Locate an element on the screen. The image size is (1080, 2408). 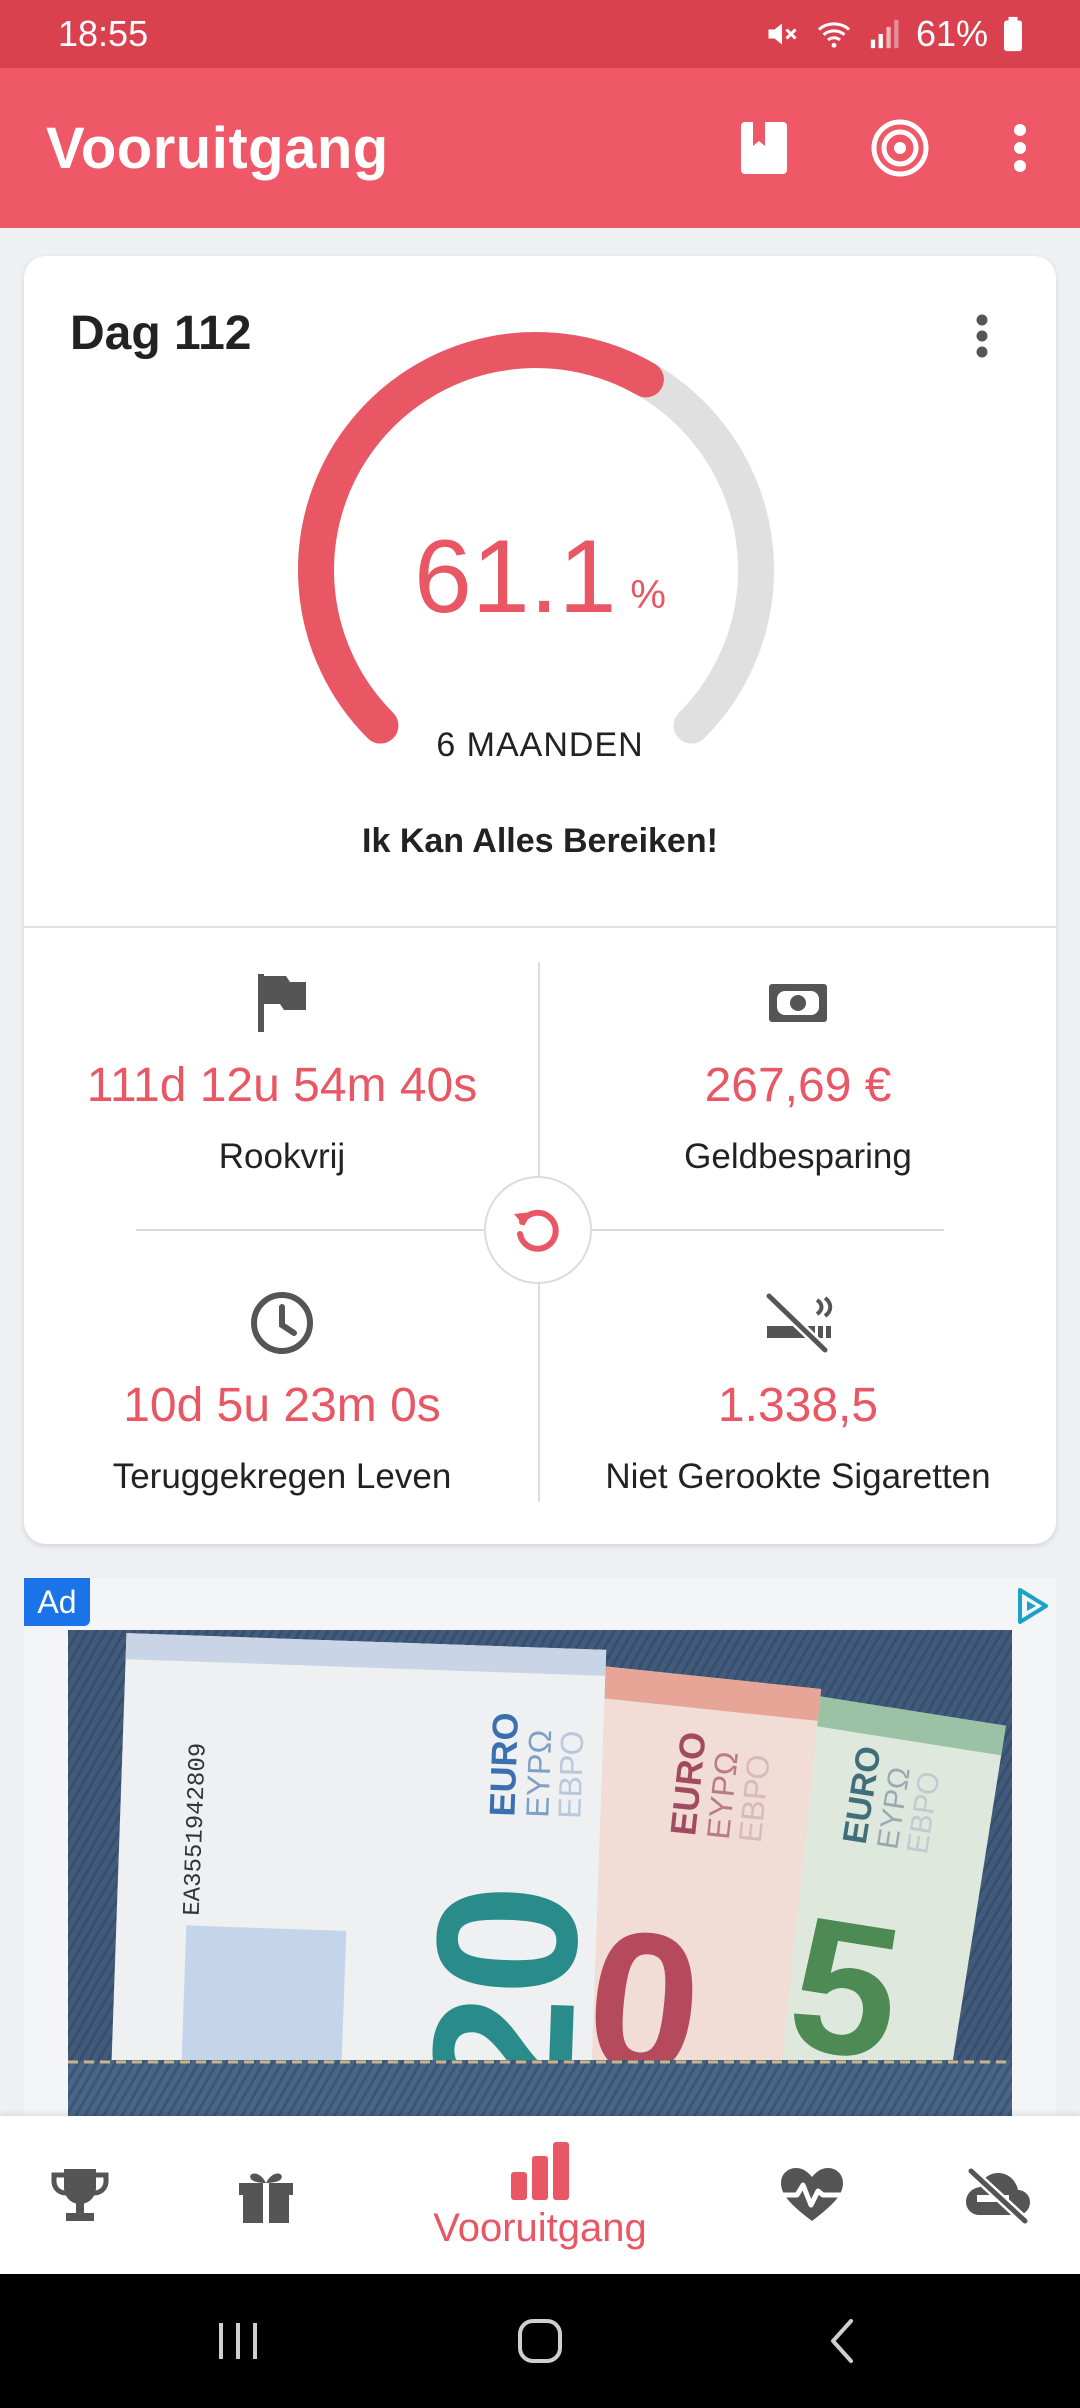
goal-button is located at coordinates (900, 148).